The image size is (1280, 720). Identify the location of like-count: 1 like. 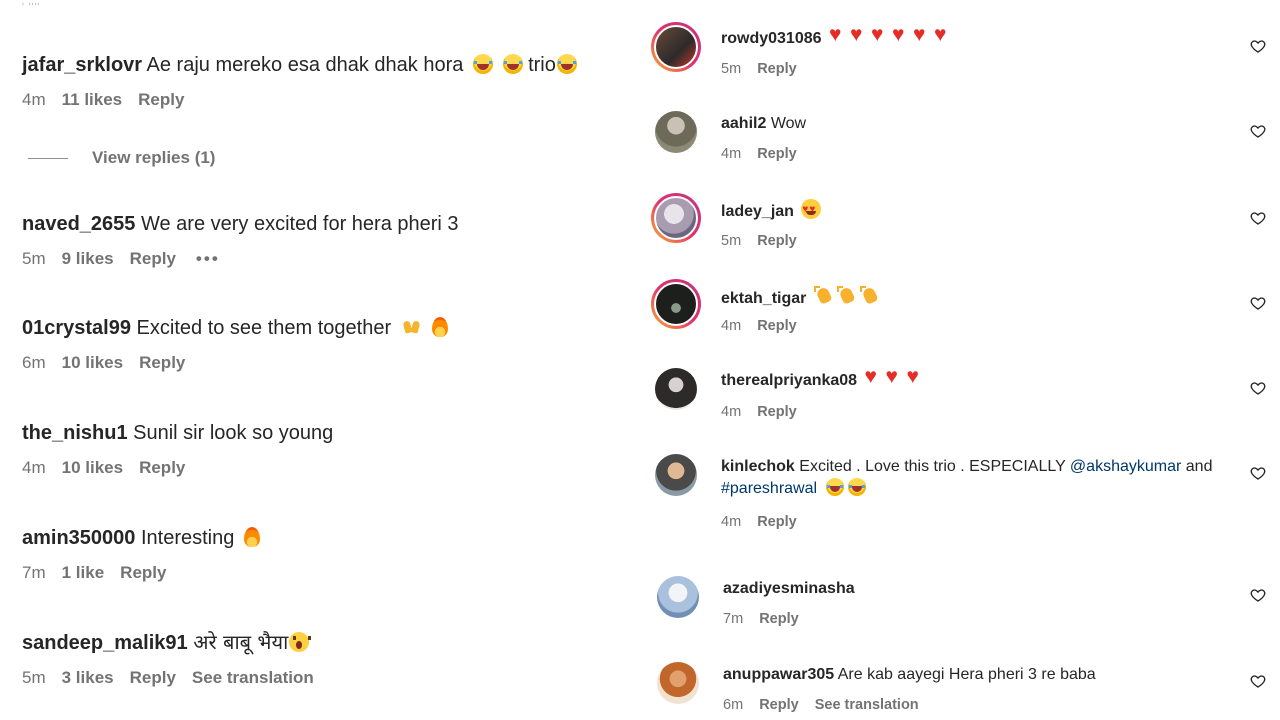
(83, 573).